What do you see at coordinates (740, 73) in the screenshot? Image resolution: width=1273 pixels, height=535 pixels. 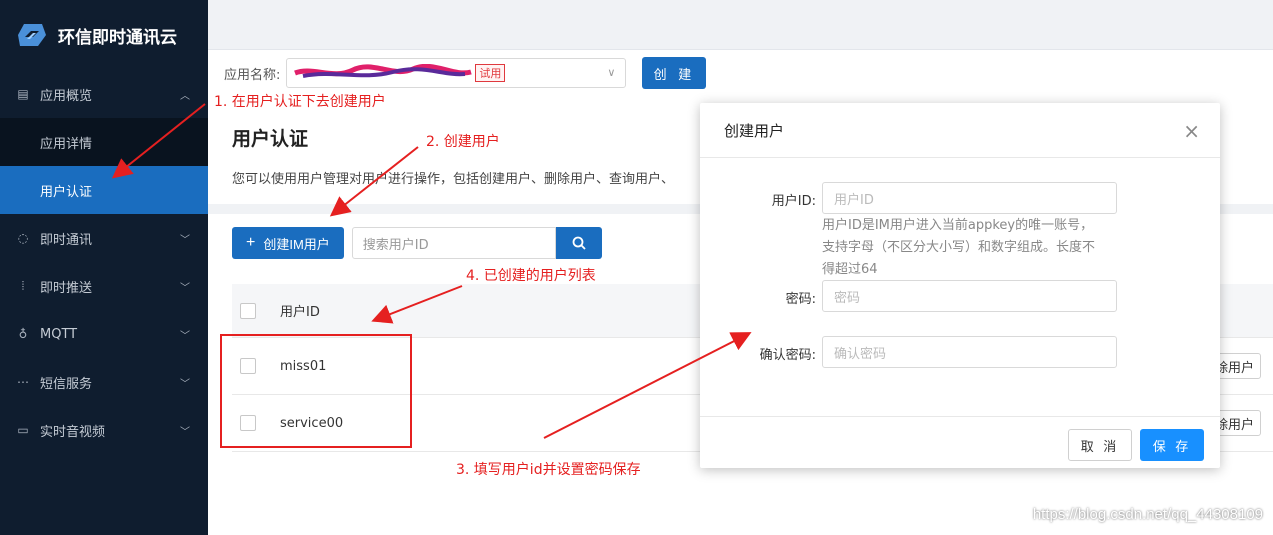 I see `app-bar: 应用名称: 试用 ∨ 创 建` at bounding box center [740, 73].